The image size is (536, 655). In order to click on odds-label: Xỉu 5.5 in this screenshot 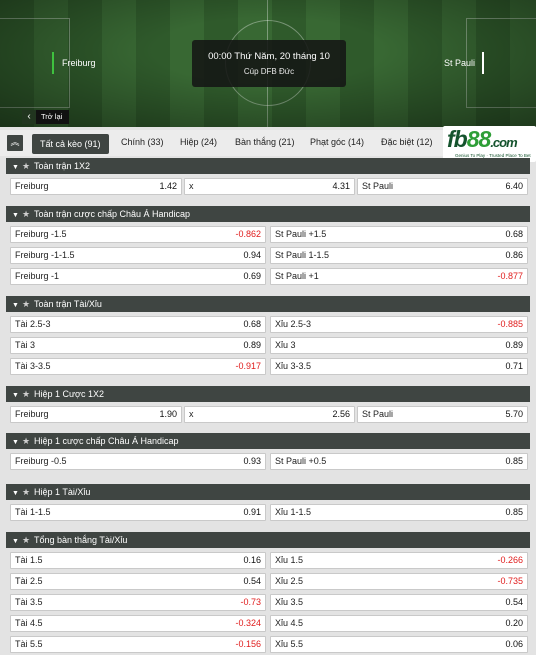, I will do `click(289, 644)`.